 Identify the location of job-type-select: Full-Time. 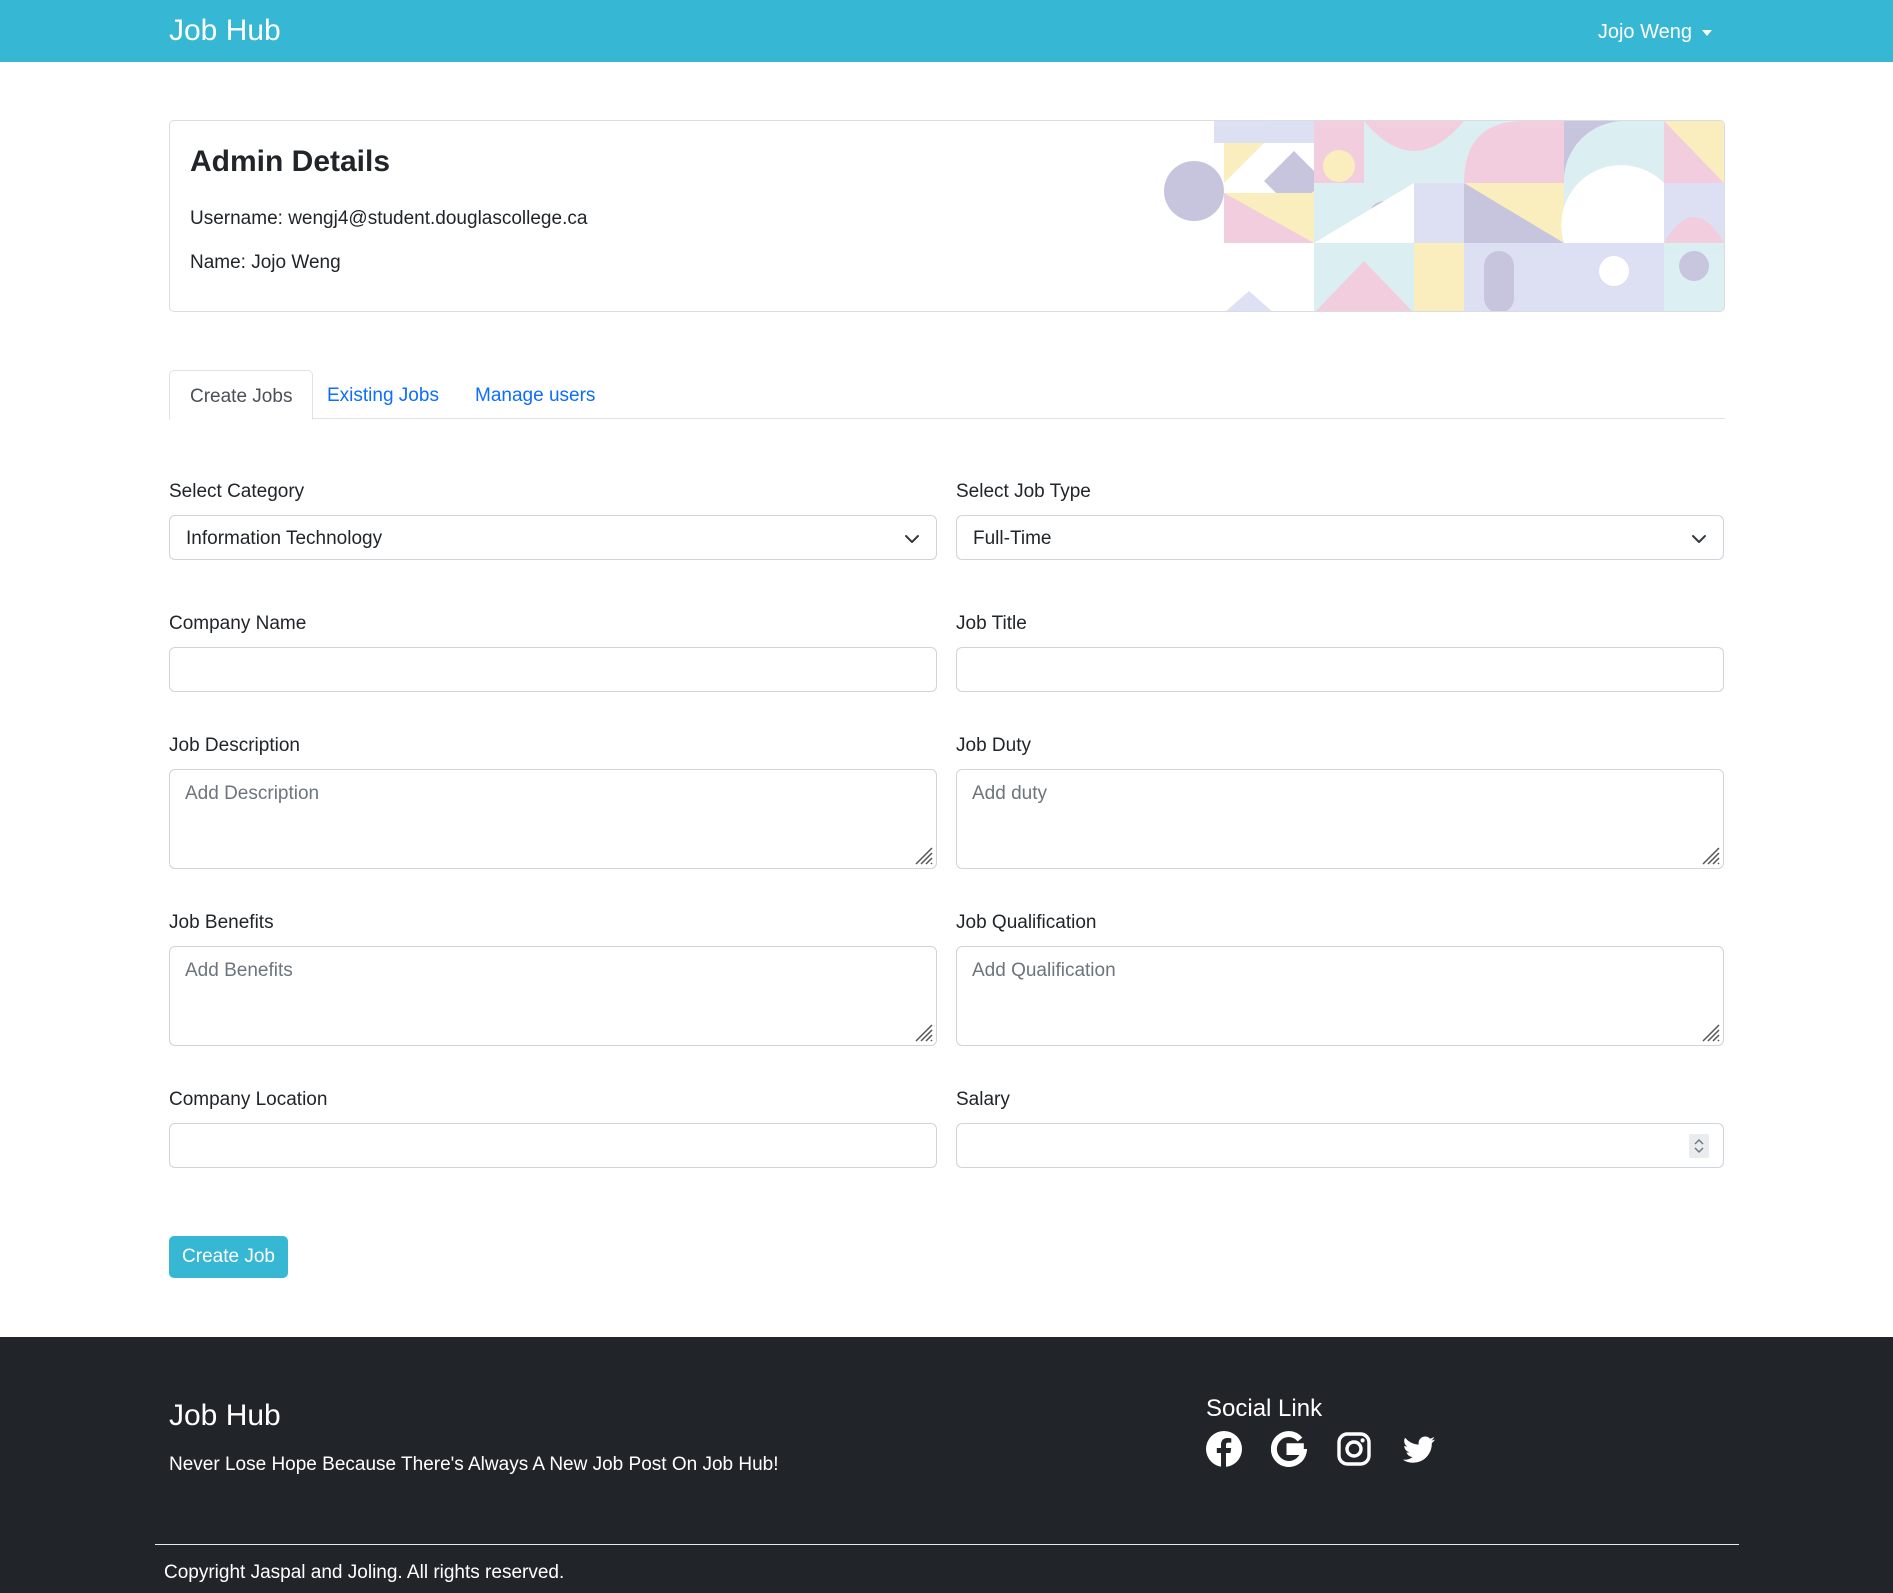
(1340, 537).